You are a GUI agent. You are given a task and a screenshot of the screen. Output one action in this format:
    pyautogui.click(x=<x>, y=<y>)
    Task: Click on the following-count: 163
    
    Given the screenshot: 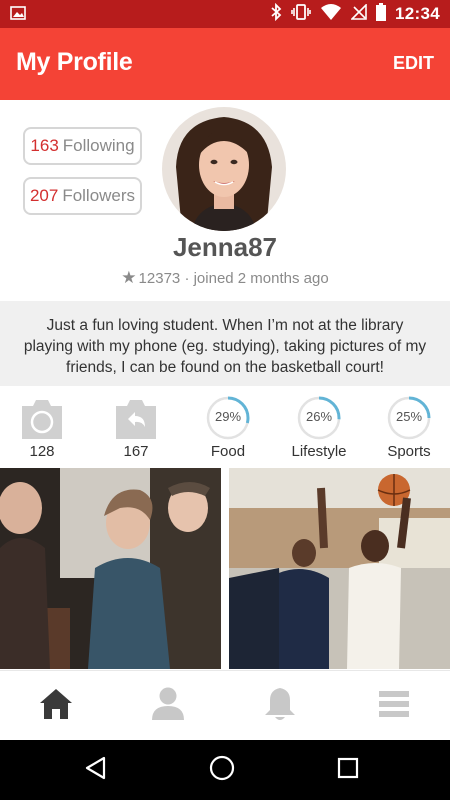 What is the action you would take?
    pyautogui.click(x=44, y=145)
    